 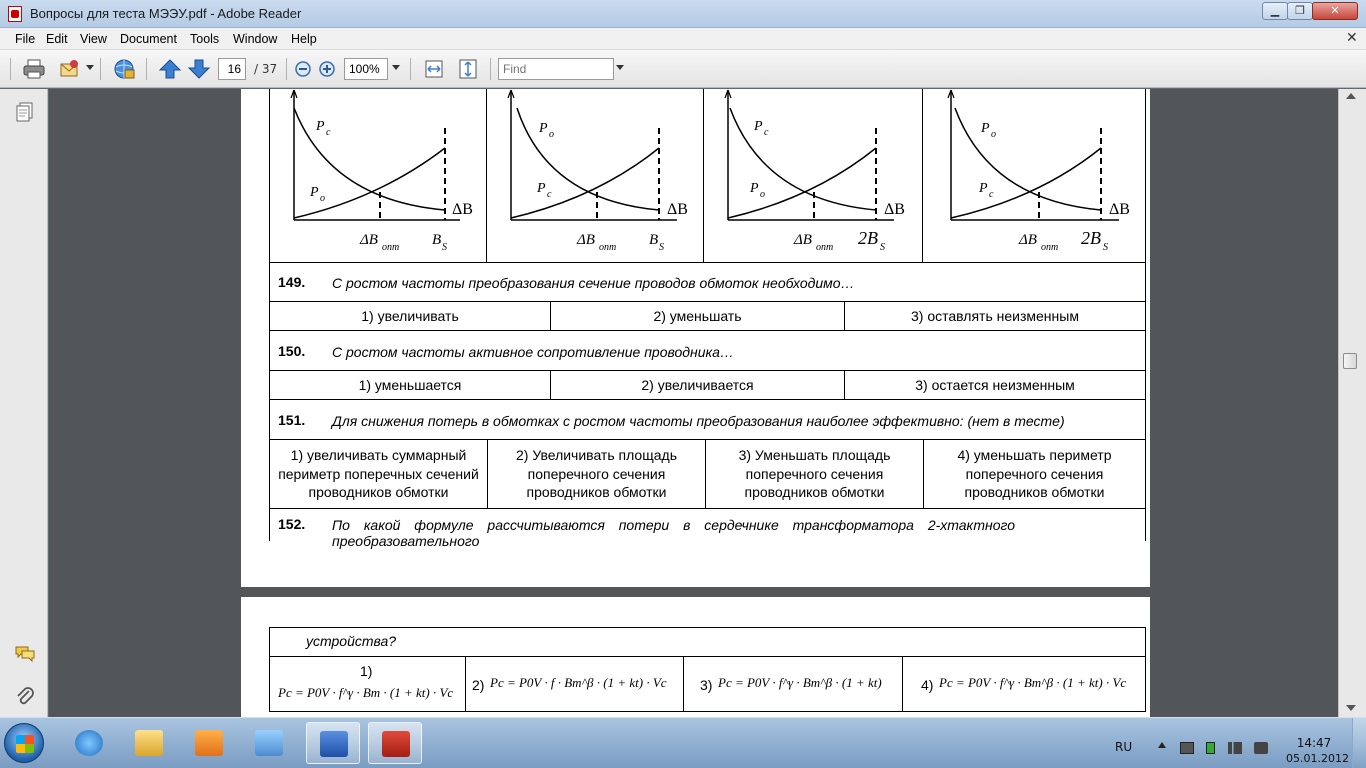 I want to click on taskbar-adobe-reader, so click(x=395, y=743).